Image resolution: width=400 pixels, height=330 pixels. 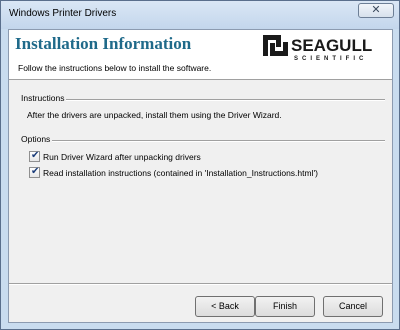 I want to click on close-button: ✕, so click(x=376, y=10).